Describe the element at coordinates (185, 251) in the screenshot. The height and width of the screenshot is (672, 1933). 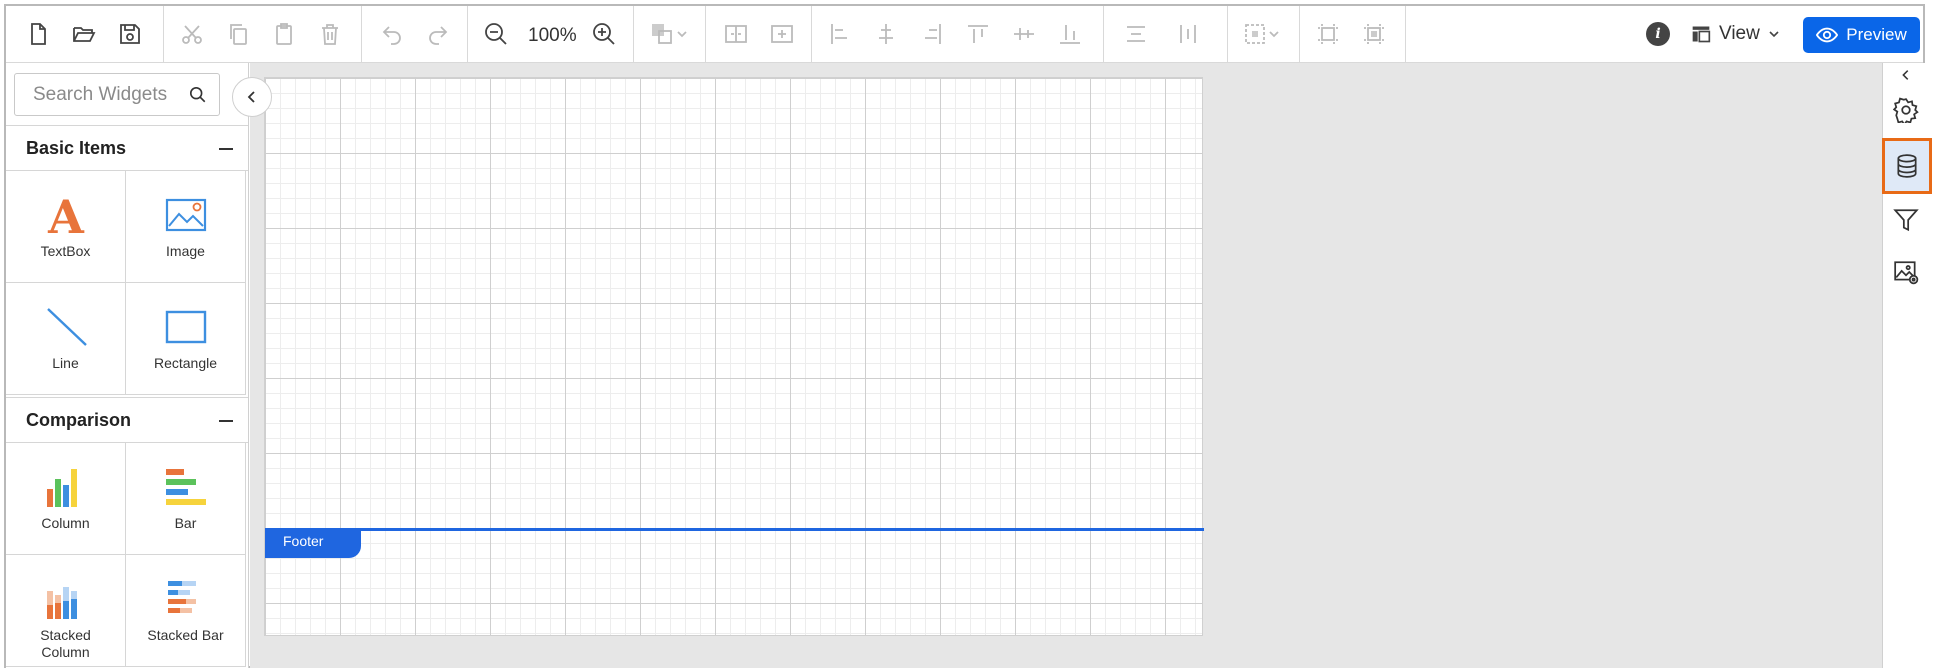
I see `widget-label: Image` at that location.